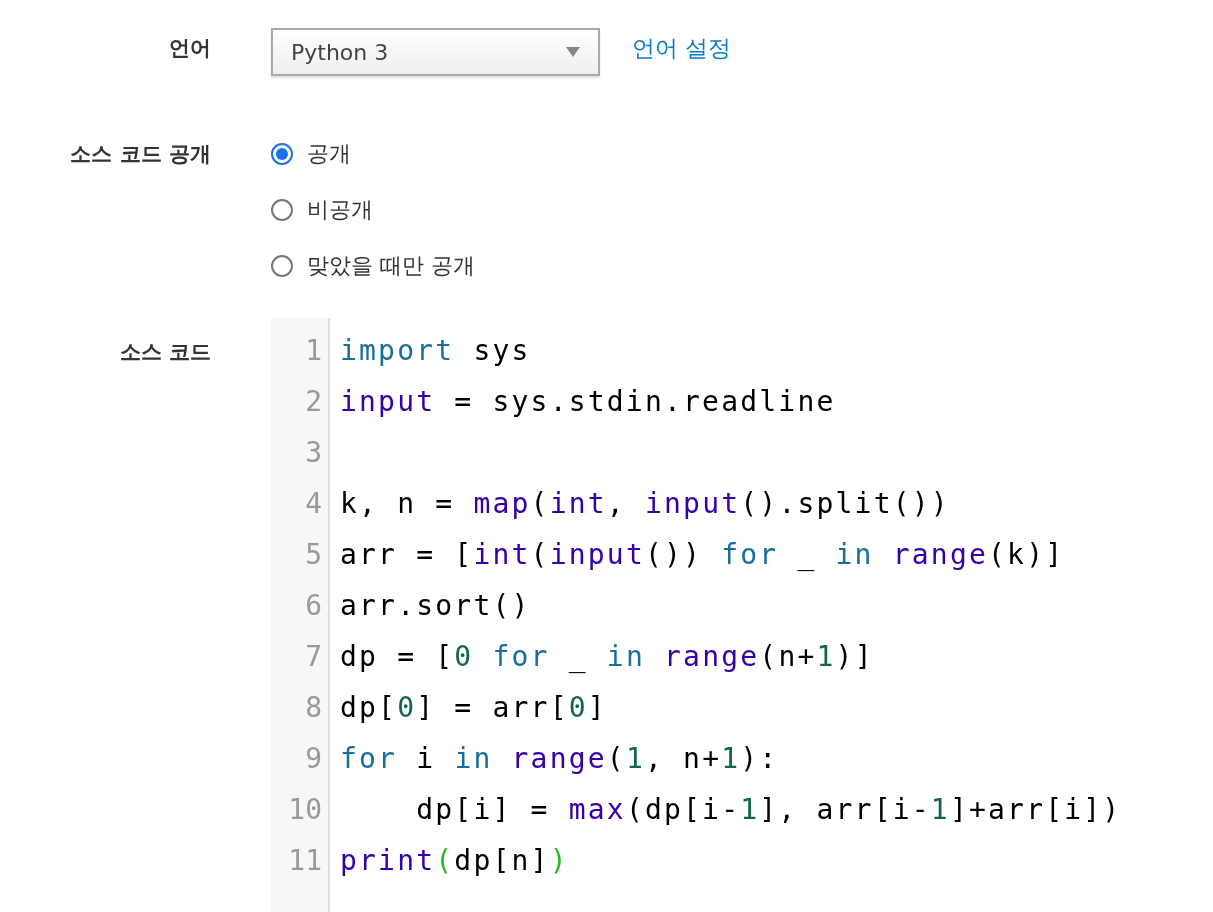 Image resolution: width=1213 pixels, height=912 pixels. I want to click on line-number: 9, so click(313, 759).